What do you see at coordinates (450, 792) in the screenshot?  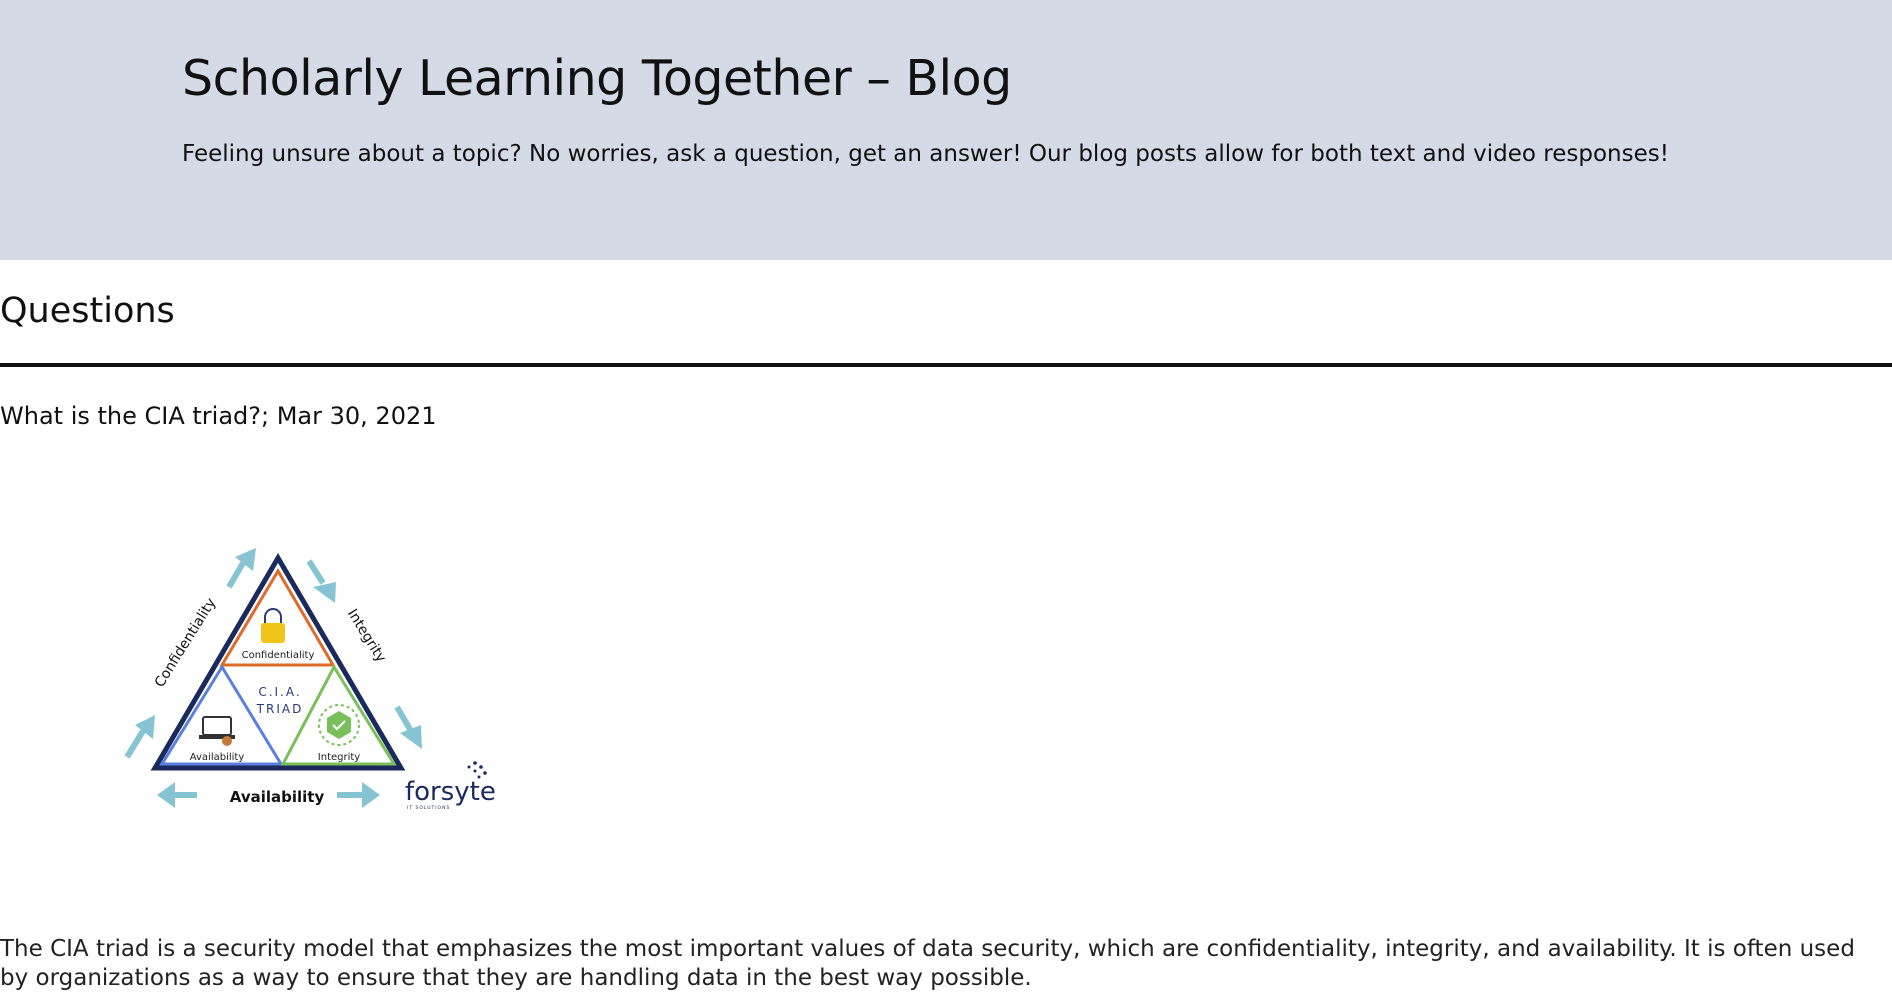 I see `forsyte-logo-text: forsyte` at bounding box center [450, 792].